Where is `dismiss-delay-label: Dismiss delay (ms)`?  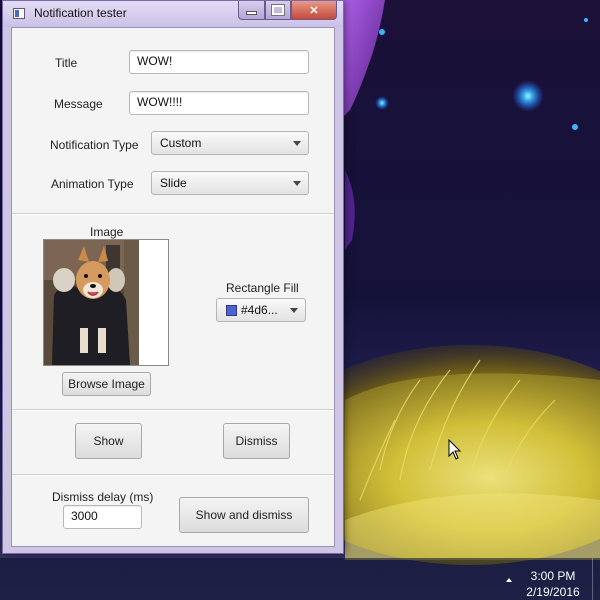
dismiss-delay-label: Dismiss delay (ms) is located at coordinates (103, 497).